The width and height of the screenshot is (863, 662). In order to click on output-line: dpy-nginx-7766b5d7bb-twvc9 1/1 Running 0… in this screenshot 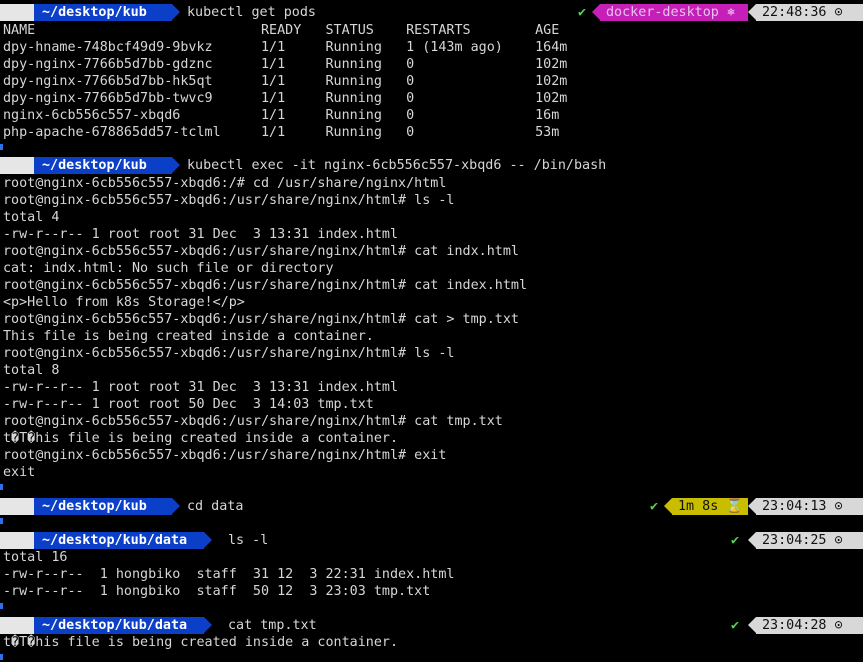, I will do `click(285, 98)`.